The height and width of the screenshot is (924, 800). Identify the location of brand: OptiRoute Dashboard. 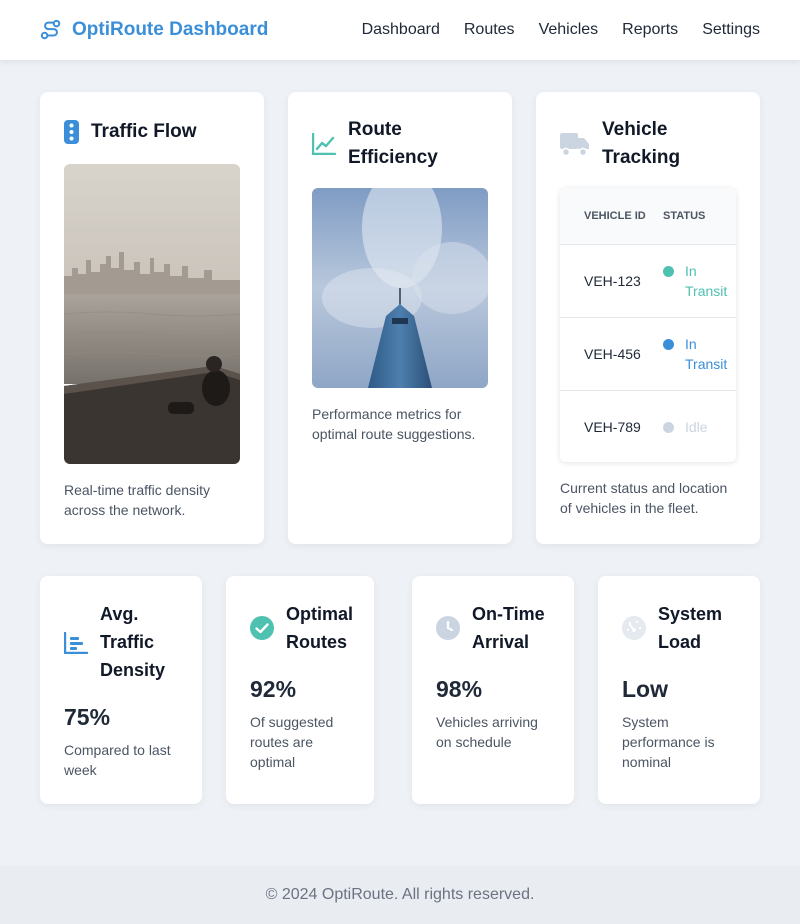
(154, 30).